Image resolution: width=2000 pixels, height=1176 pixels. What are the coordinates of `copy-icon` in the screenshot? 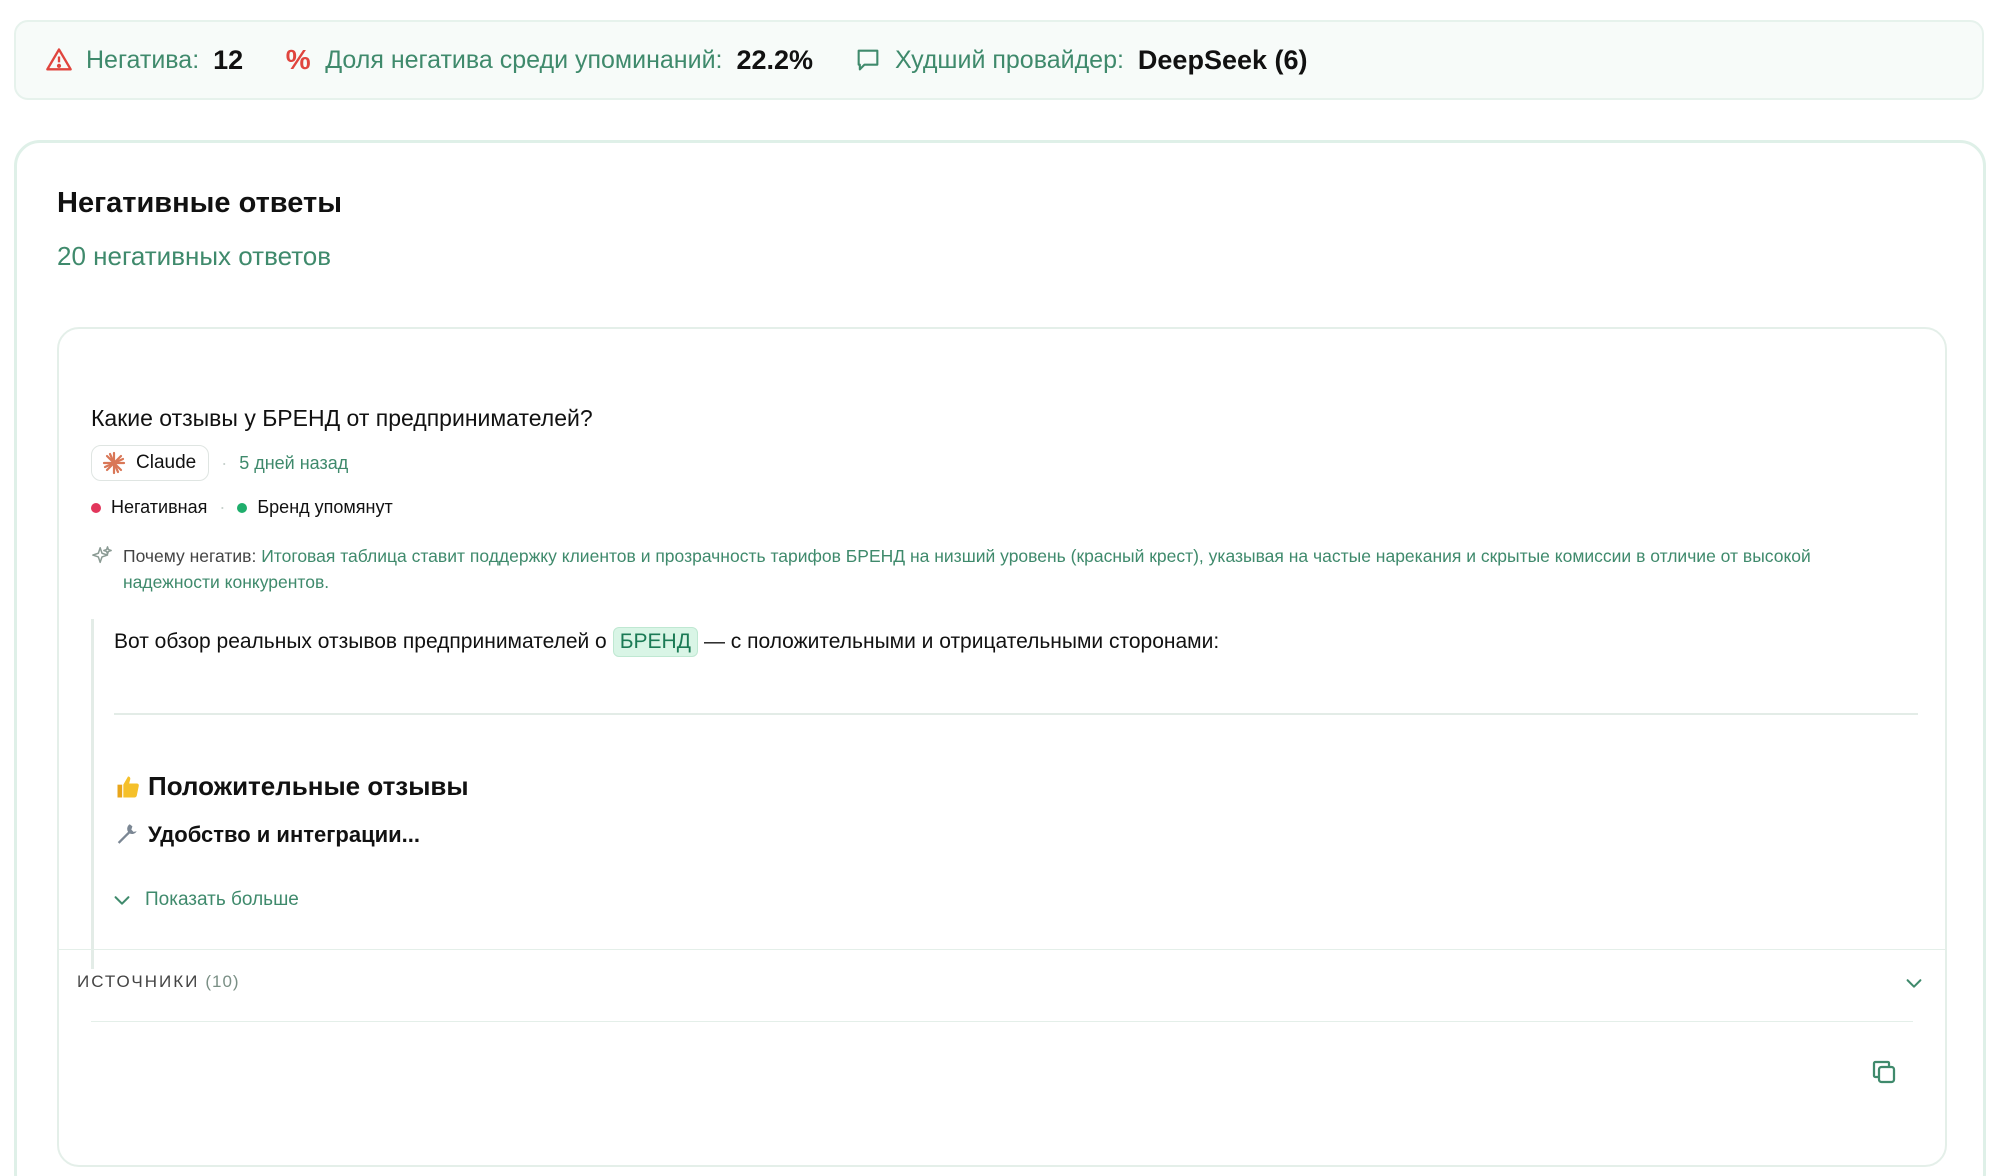 It's located at (1884, 1072).